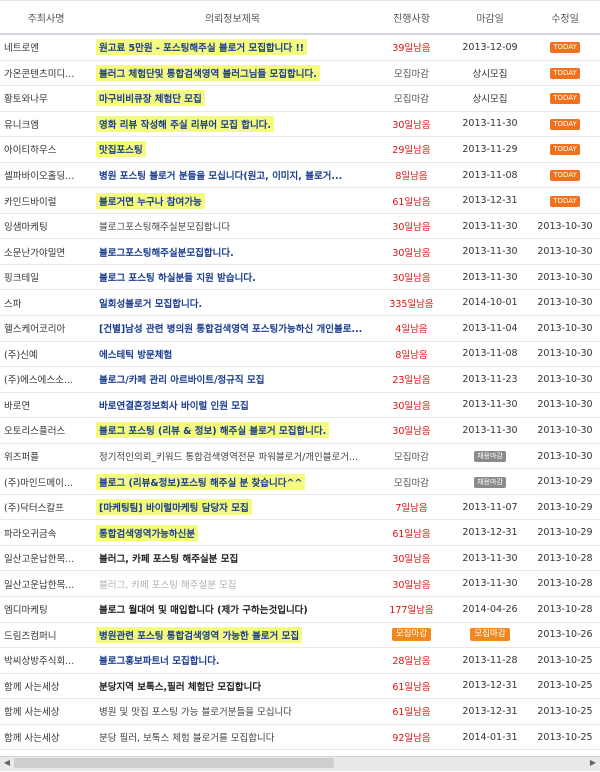 Image resolution: width=600 pixels, height=772 pixels. What do you see at coordinates (147, 532) in the screenshot?
I see `request-title-link: 통합검색영역가능하신분` at bounding box center [147, 532].